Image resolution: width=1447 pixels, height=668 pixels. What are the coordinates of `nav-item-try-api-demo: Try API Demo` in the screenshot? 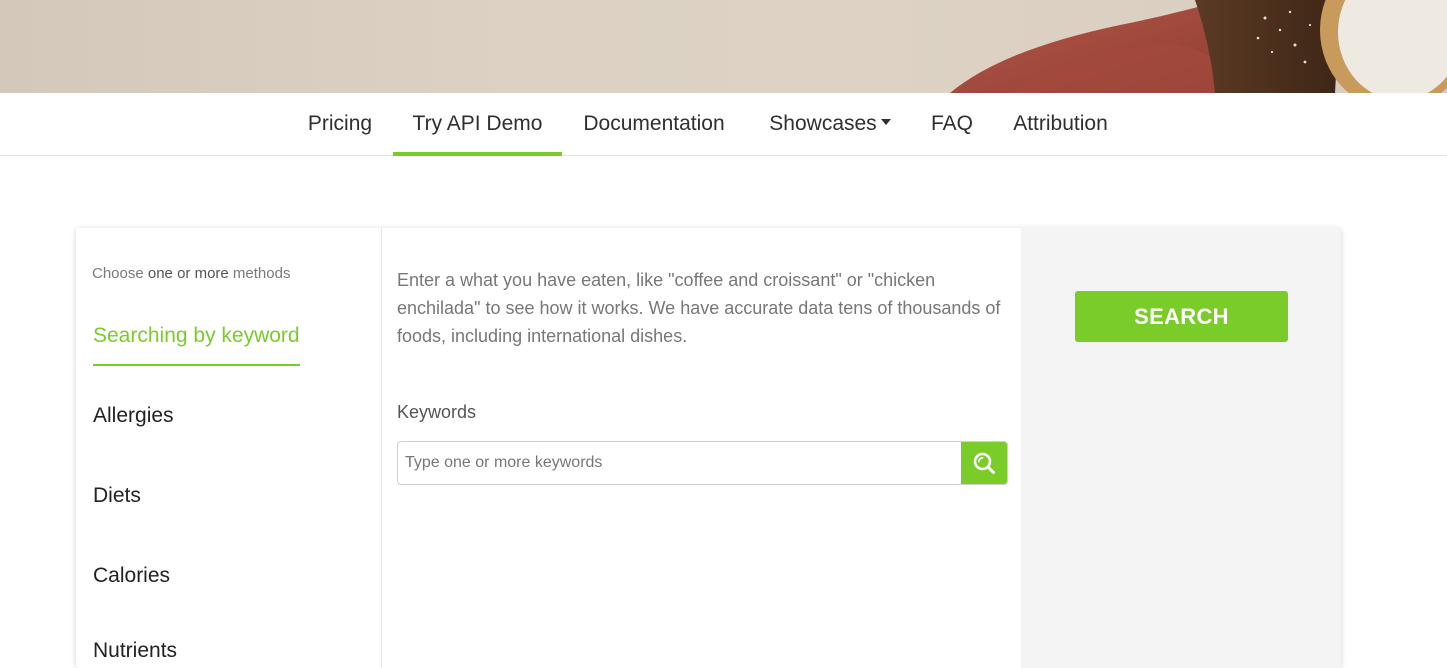 It's located at (477, 124).